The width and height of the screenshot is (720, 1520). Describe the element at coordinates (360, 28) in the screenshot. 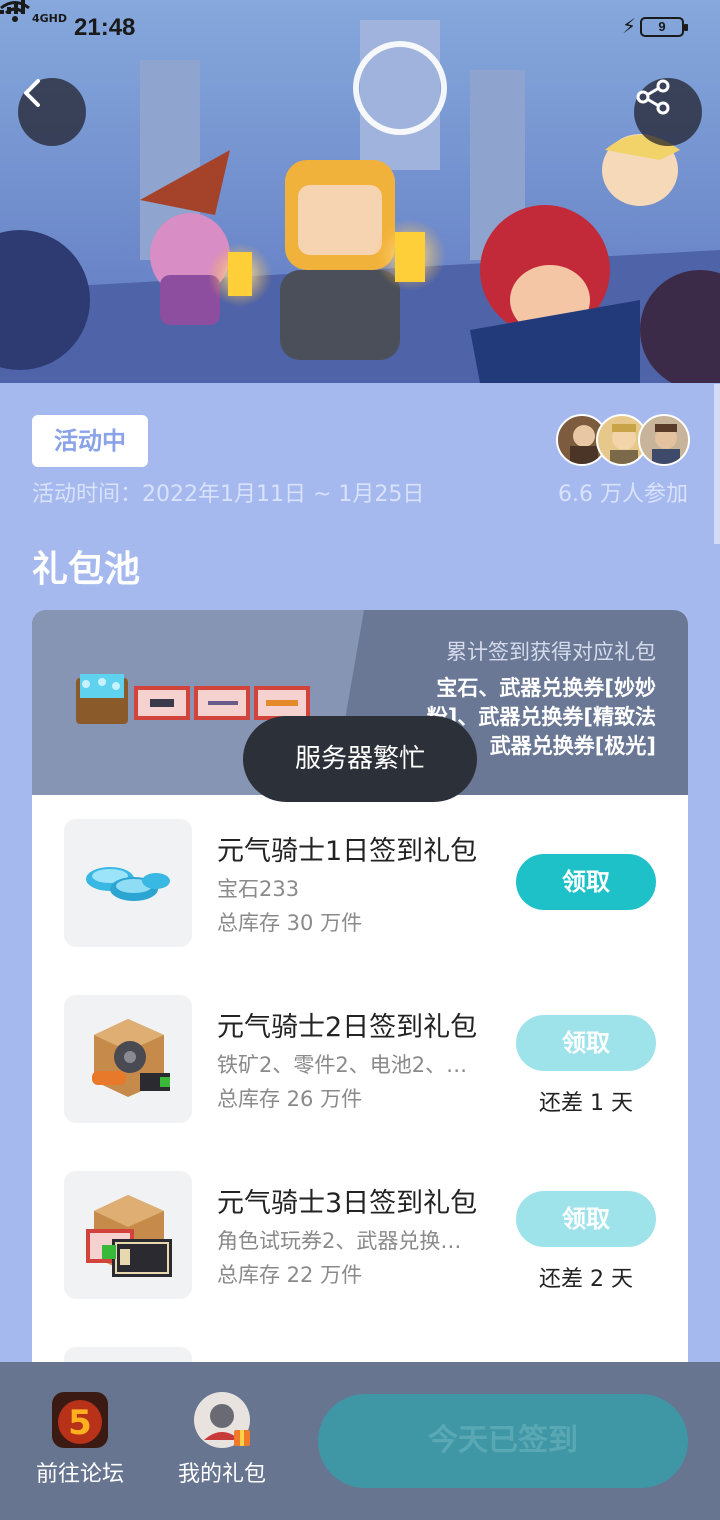

I see `status-bar: 4GHD 21:48 ⚡ 9` at that location.